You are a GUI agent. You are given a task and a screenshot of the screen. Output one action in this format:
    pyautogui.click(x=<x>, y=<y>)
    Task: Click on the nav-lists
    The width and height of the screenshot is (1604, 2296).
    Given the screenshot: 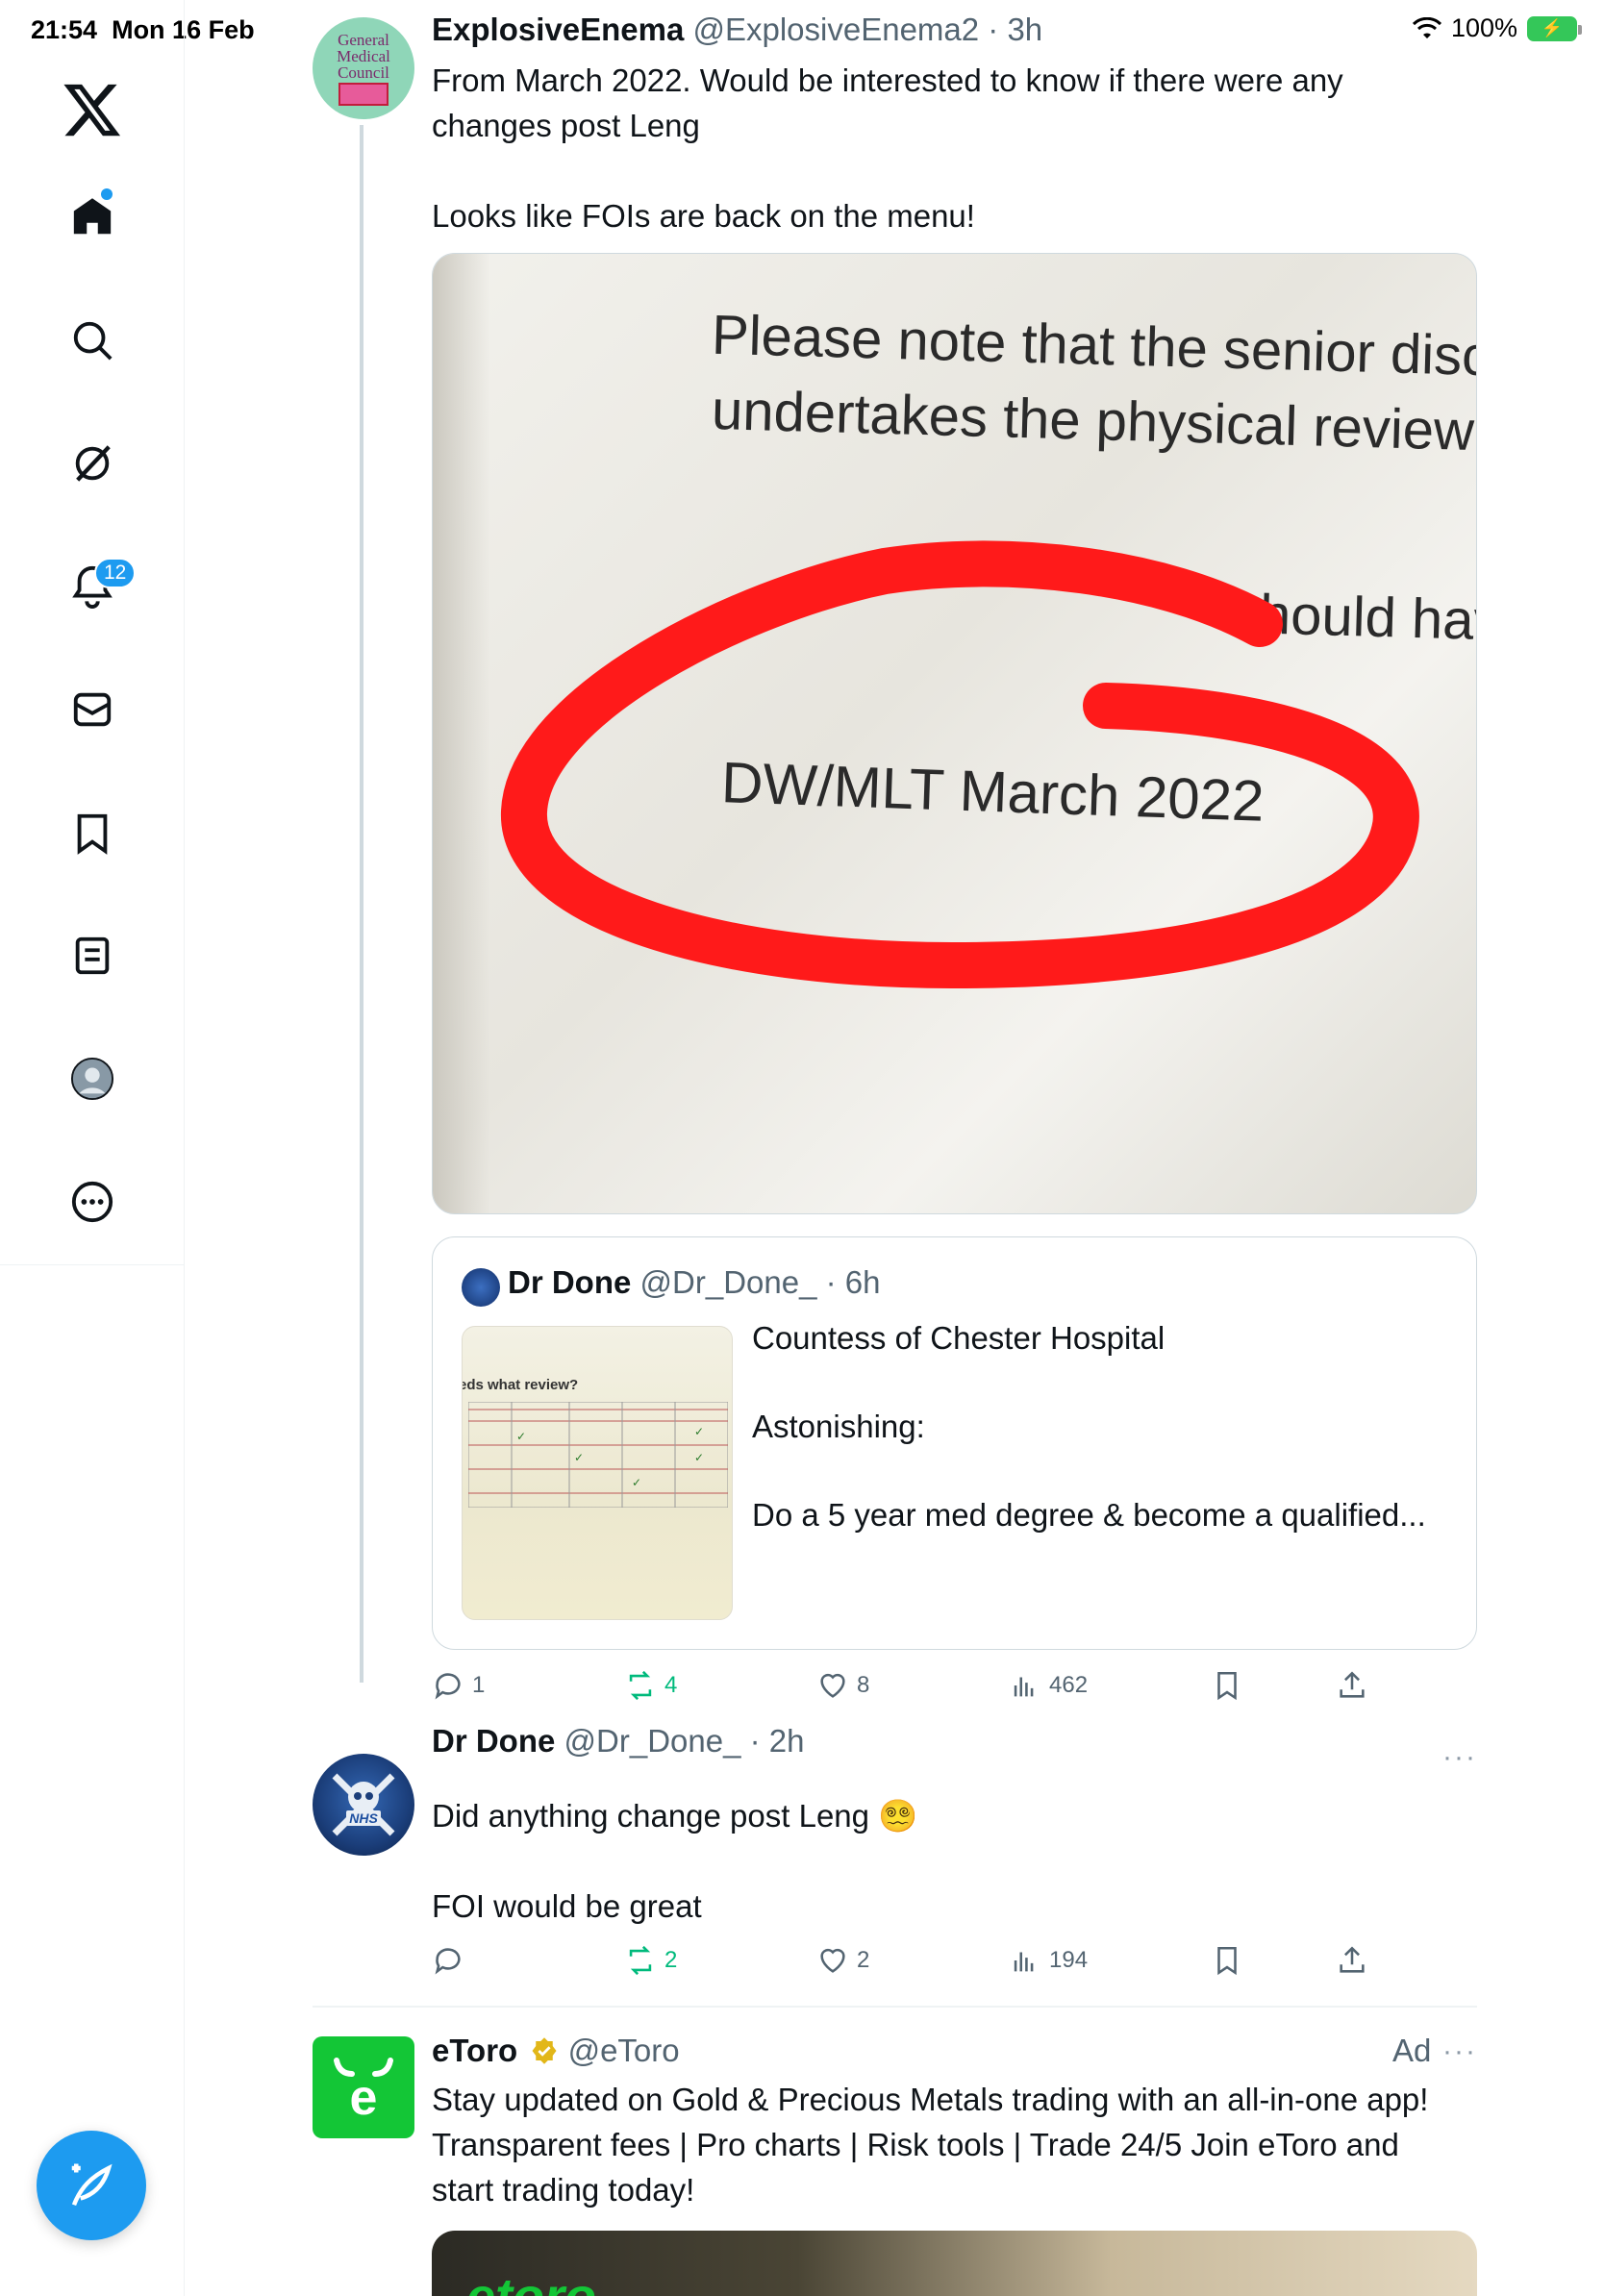 What is the action you would take?
    pyautogui.click(x=92, y=955)
    